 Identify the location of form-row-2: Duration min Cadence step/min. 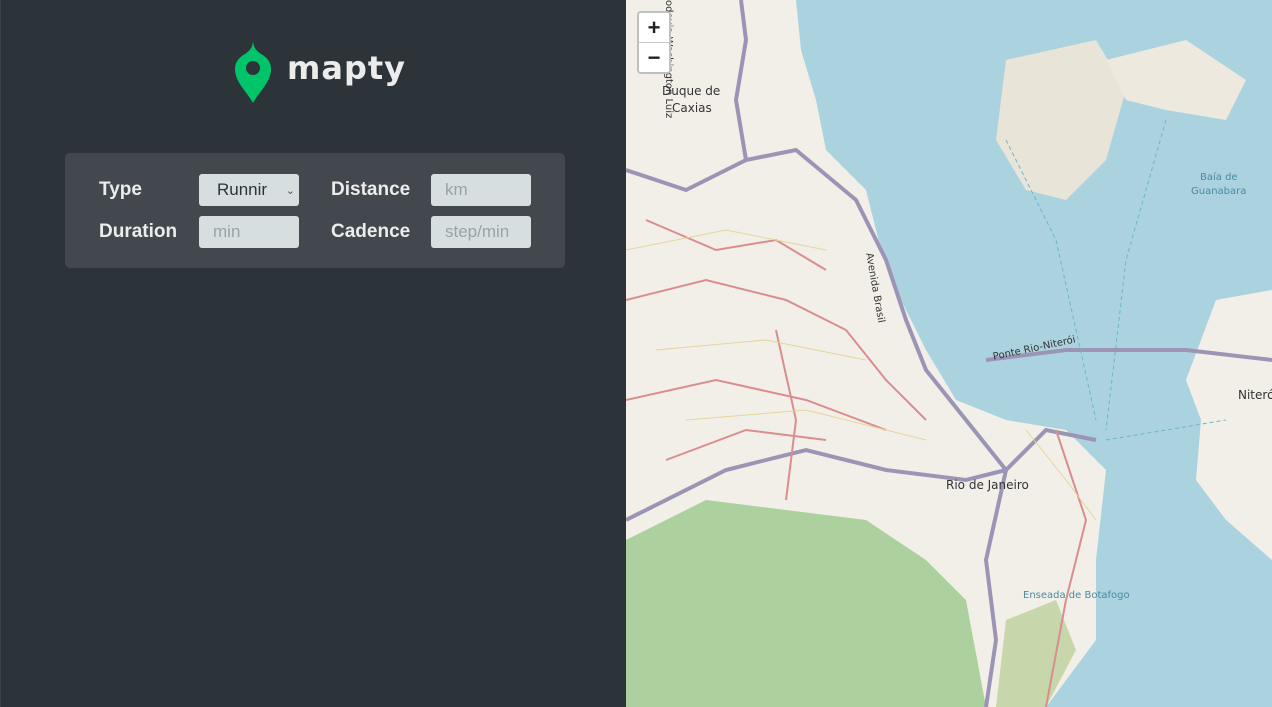
(315, 232).